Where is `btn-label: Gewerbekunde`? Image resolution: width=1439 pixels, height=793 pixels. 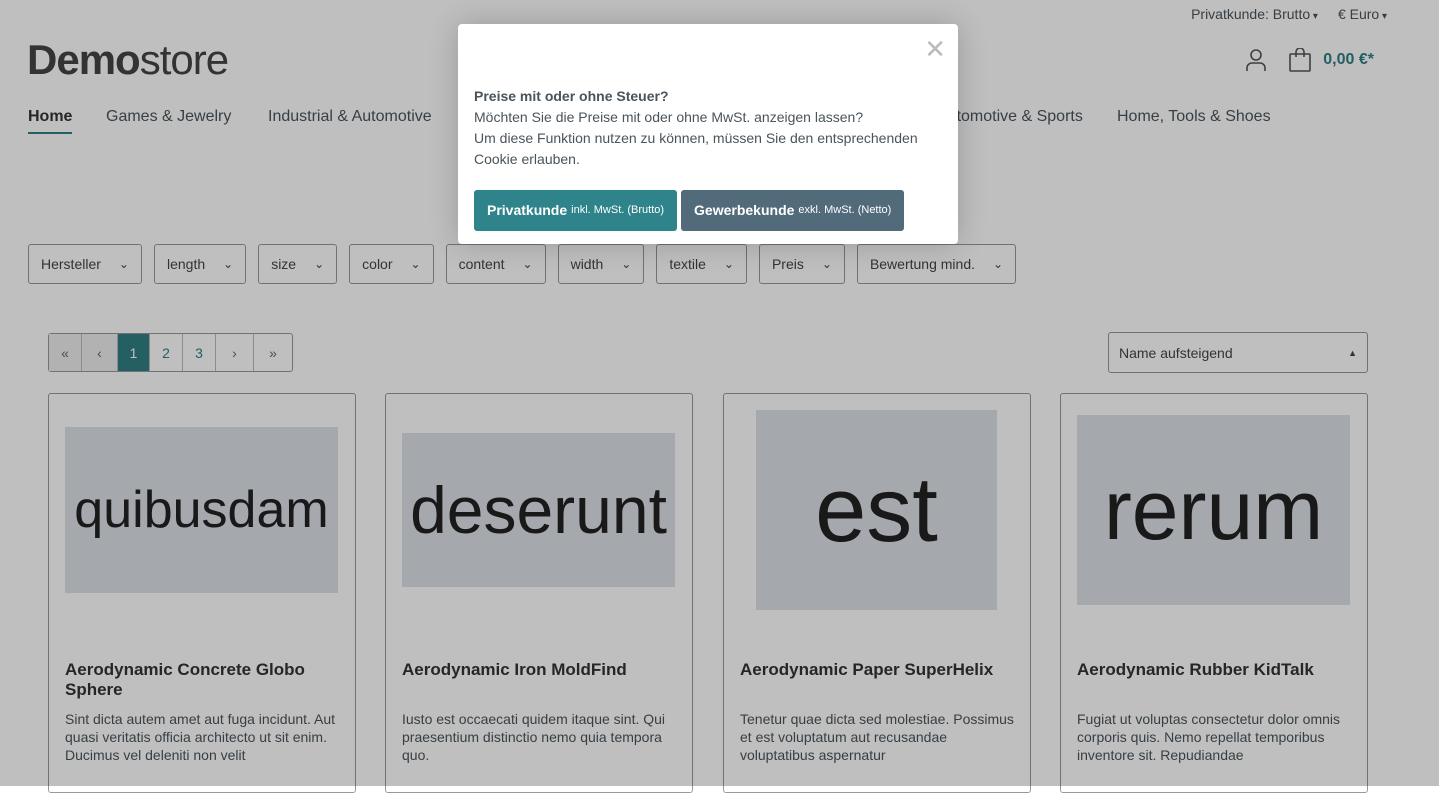 btn-label: Gewerbekunde is located at coordinates (744, 210).